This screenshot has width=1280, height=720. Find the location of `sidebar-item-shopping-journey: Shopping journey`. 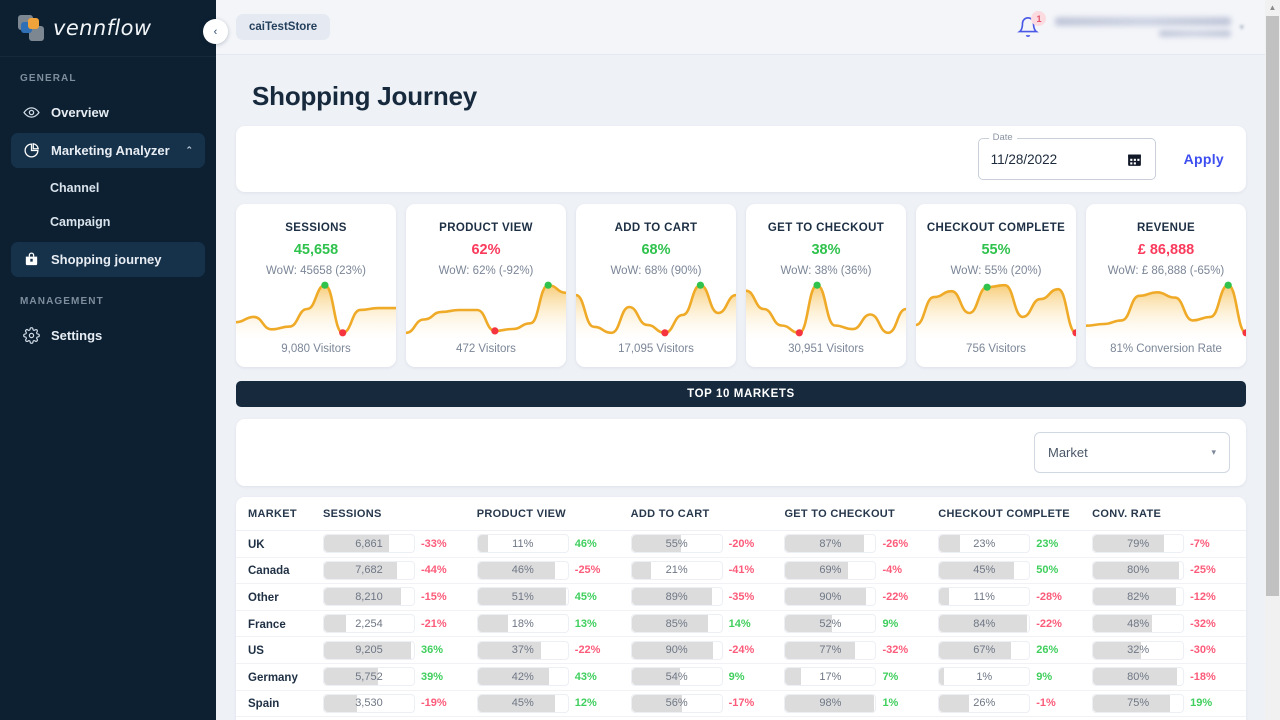

sidebar-item-shopping-journey: Shopping journey is located at coordinates (108, 259).